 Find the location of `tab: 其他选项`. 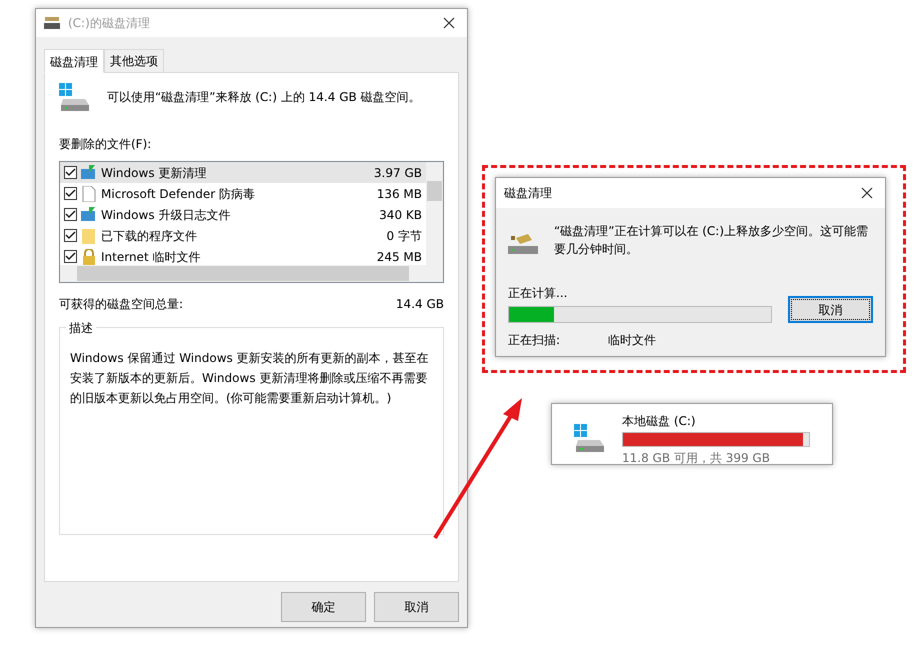

tab: 其他选项 is located at coordinates (134, 61).